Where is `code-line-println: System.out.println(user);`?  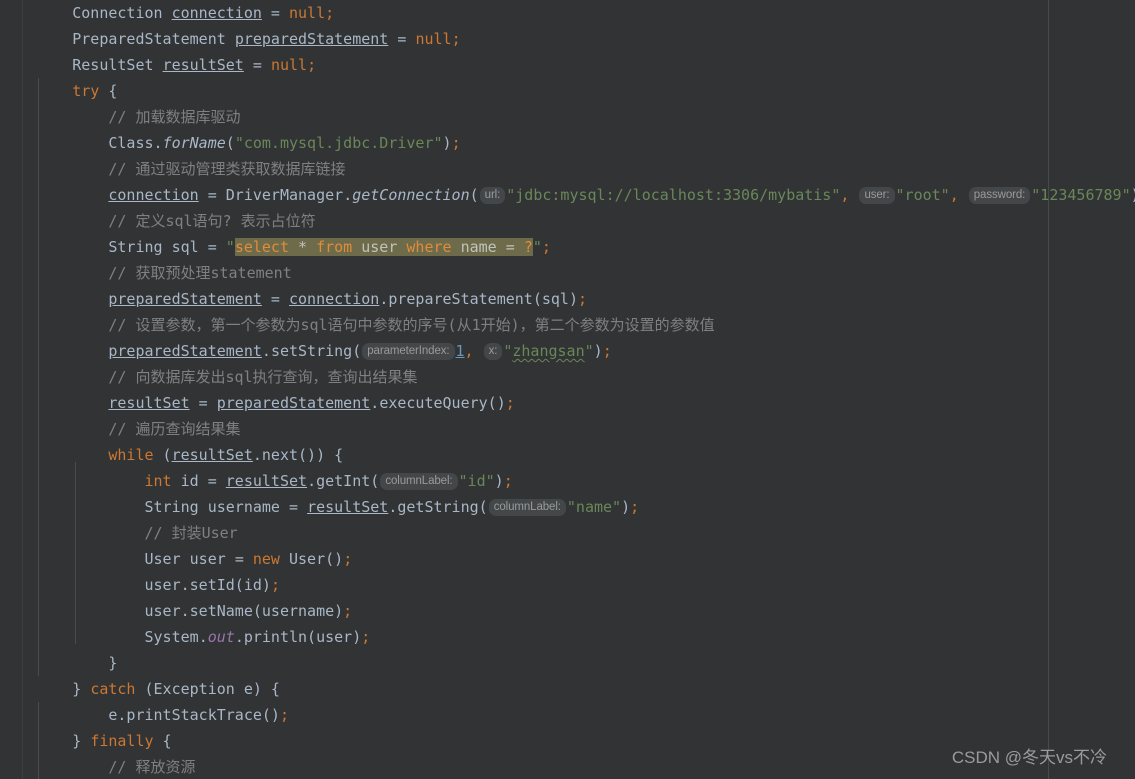 code-line-println: System.out.println(user); is located at coordinates (567, 637).